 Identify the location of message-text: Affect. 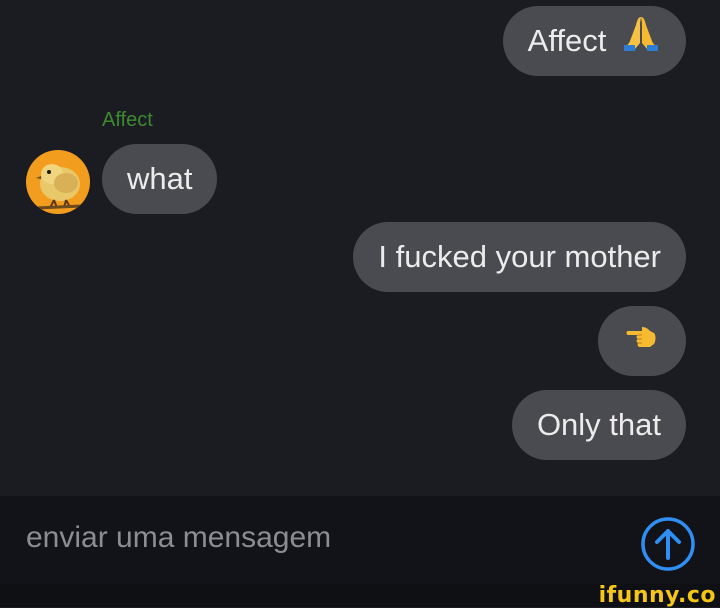
(567, 40).